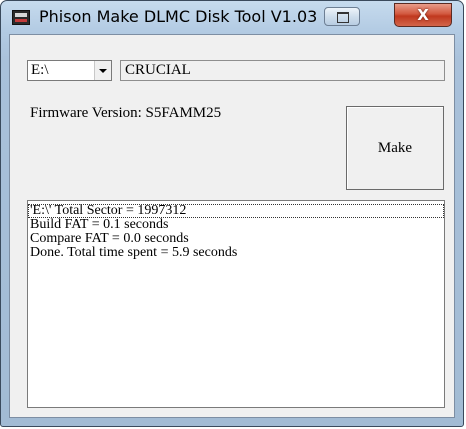 The height and width of the screenshot is (429, 466). What do you see at coordinates (21, 17) in the screenshot?
I see `app-icon` at bounding box center [21, 17].